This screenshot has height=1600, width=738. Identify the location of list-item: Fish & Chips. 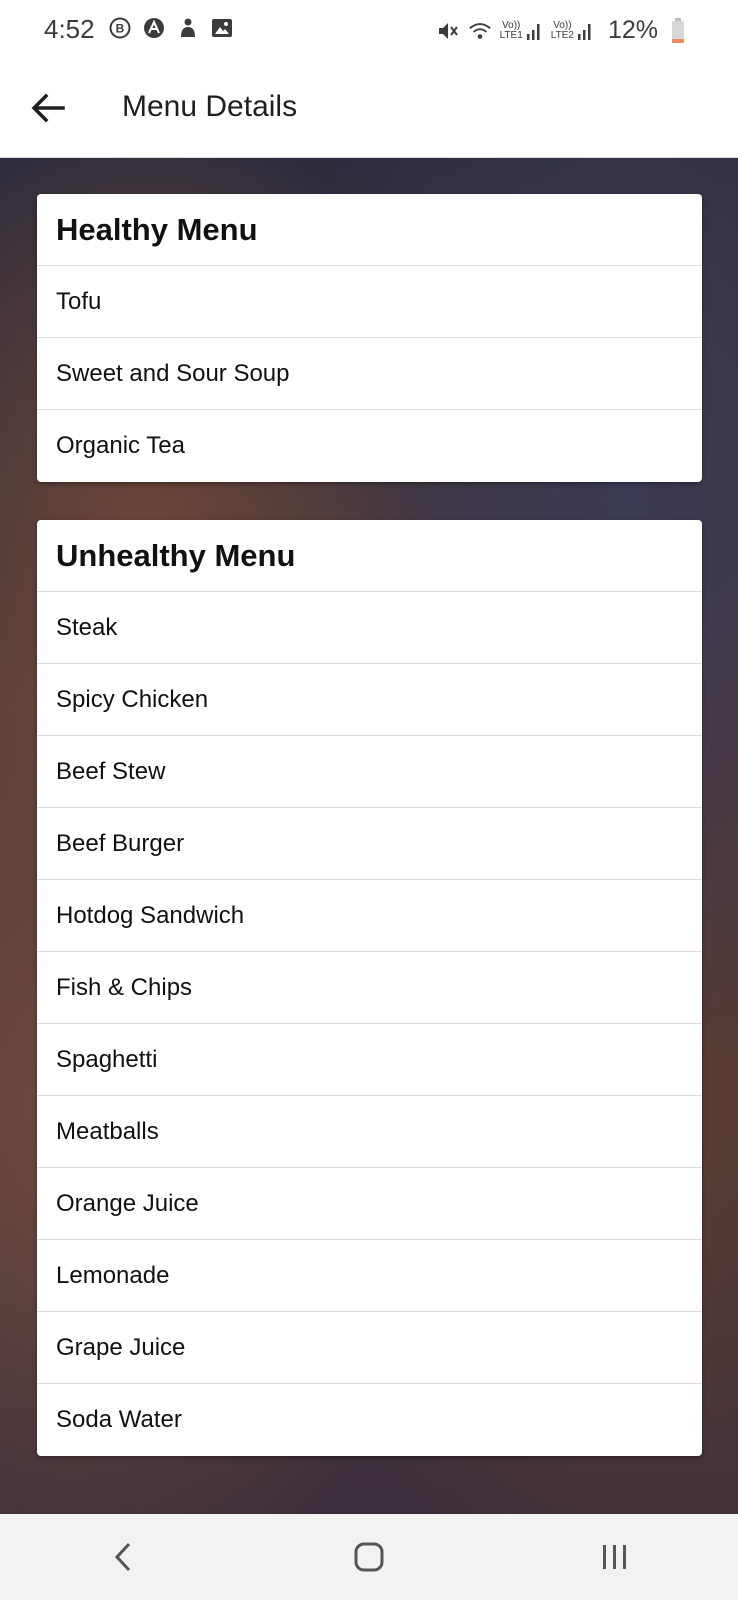
(369, 988).